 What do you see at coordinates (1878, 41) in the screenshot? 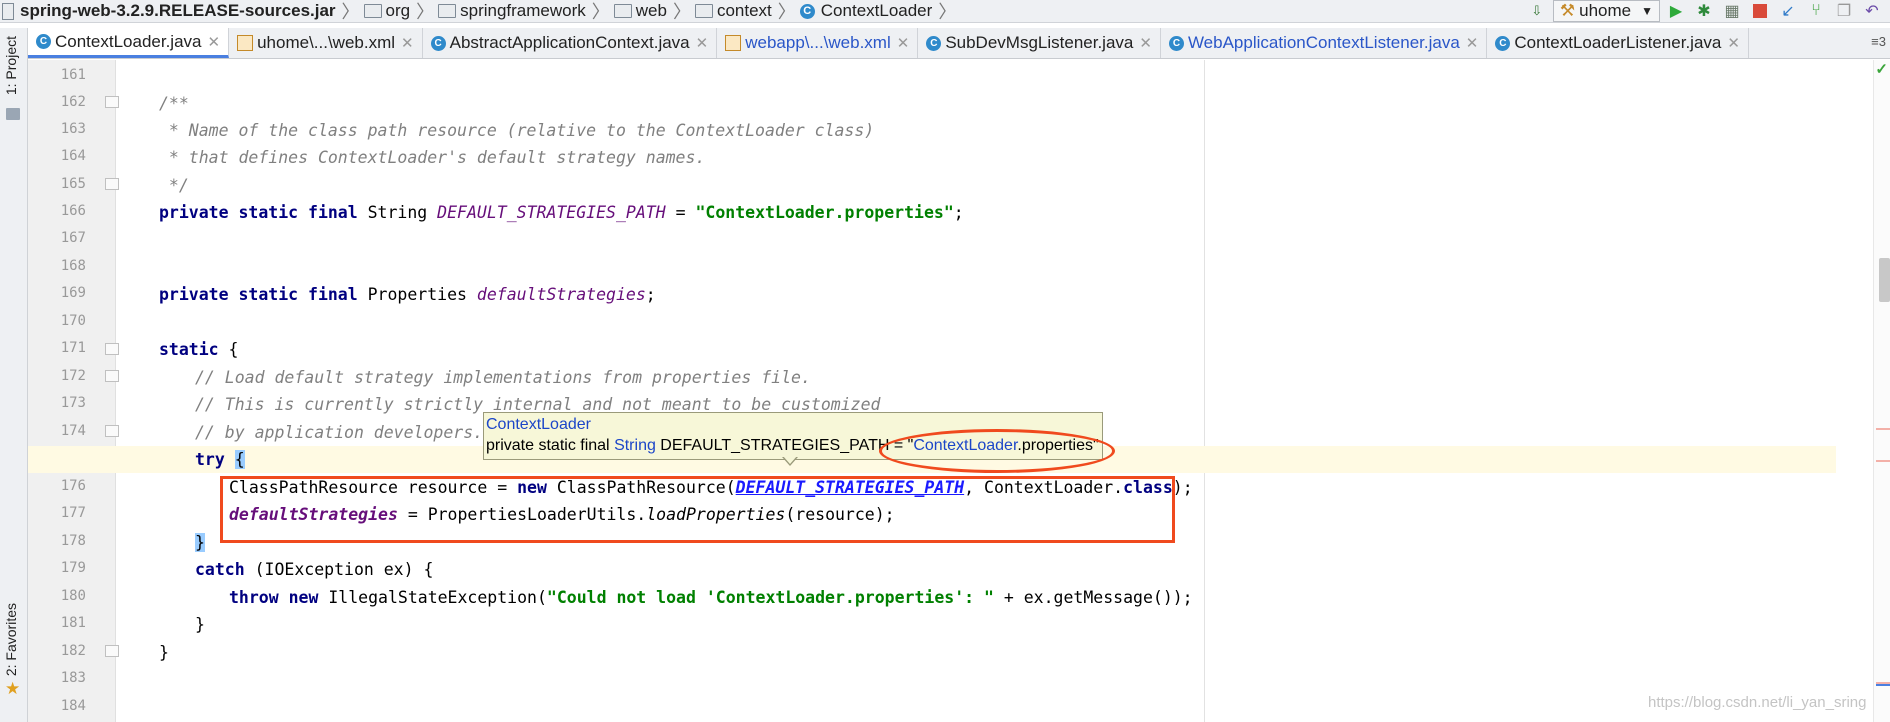
I see `tab-overflow-button: ≡3` at bounding box center [1878, 41].